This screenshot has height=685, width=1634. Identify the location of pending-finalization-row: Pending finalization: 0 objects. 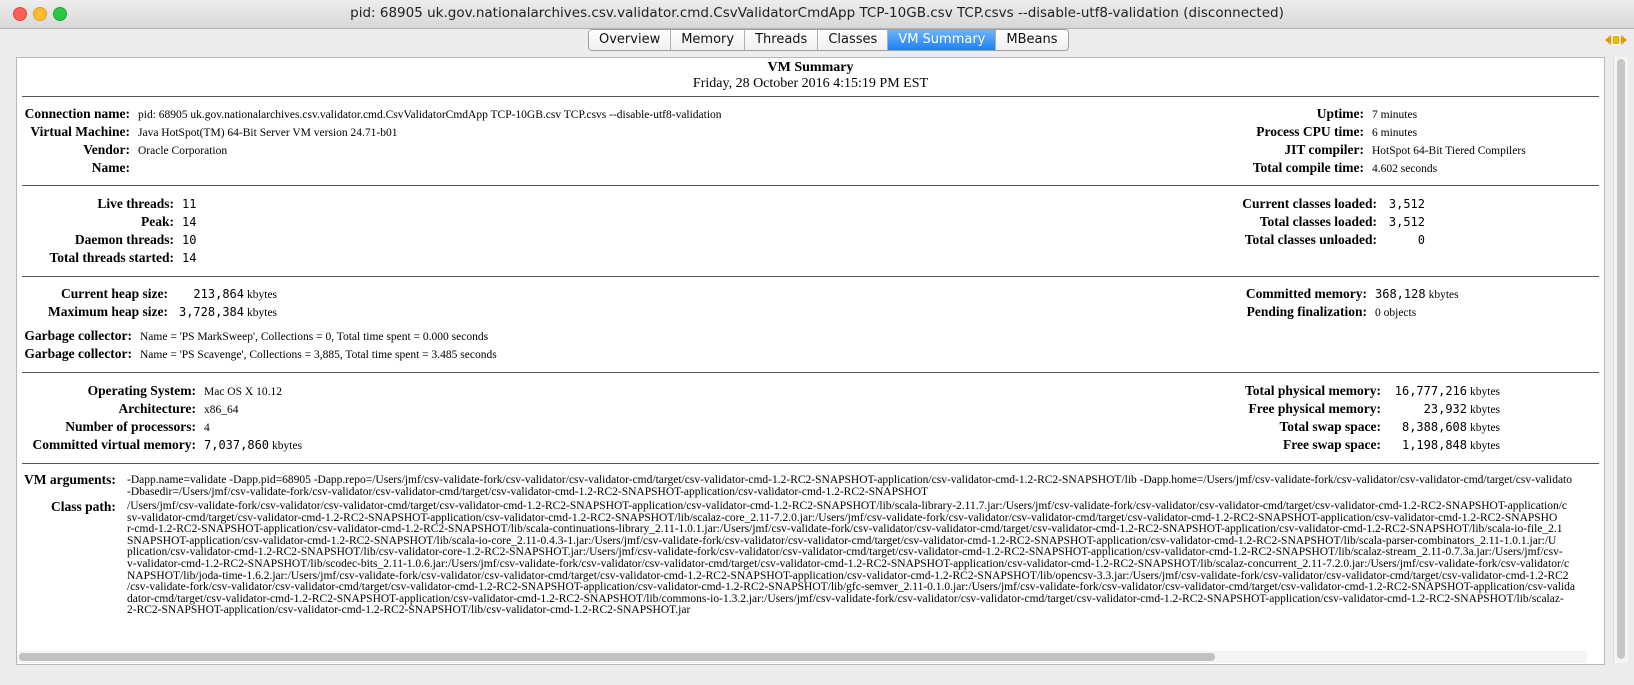
(1317, 313).